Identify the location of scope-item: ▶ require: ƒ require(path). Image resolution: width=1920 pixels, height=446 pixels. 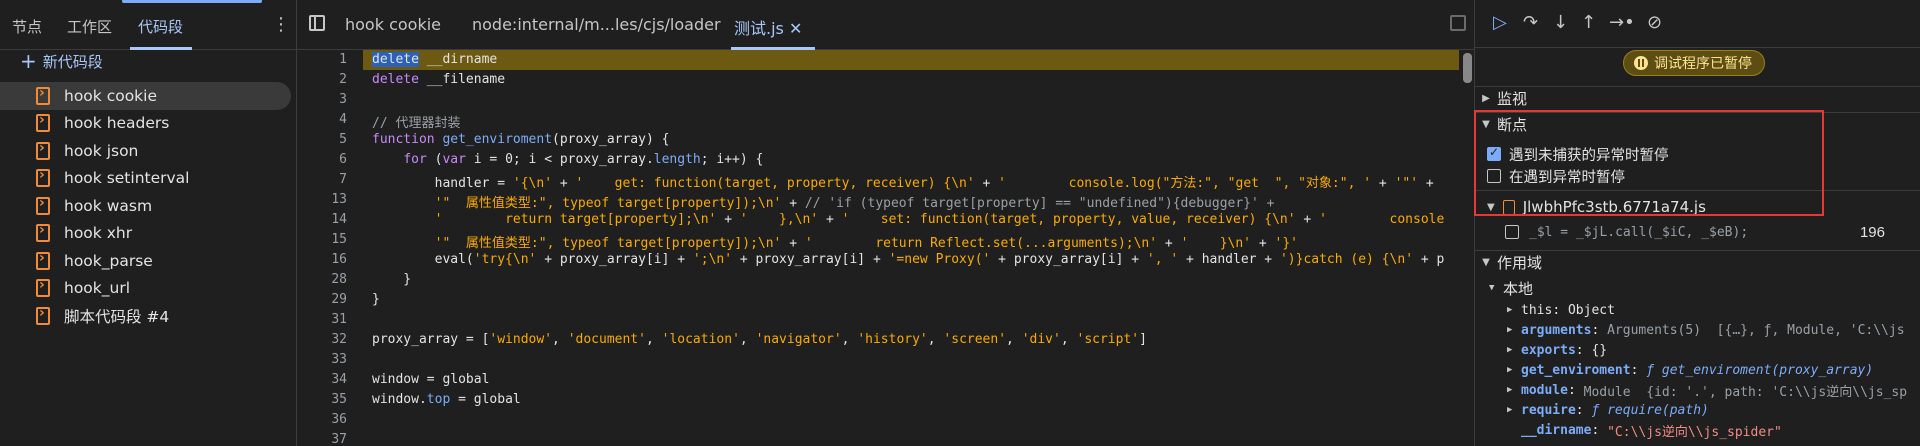
(1608, 410).